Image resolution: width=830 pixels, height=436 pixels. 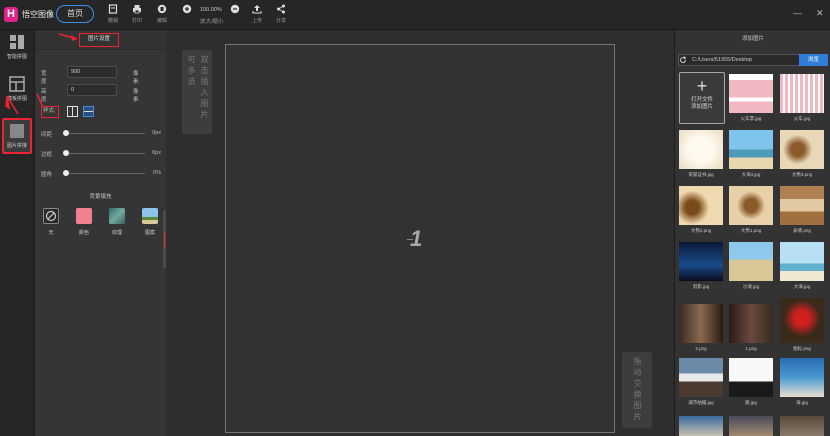 I want to click on bg-option-label: 纹理, so click(x=116, y=233).